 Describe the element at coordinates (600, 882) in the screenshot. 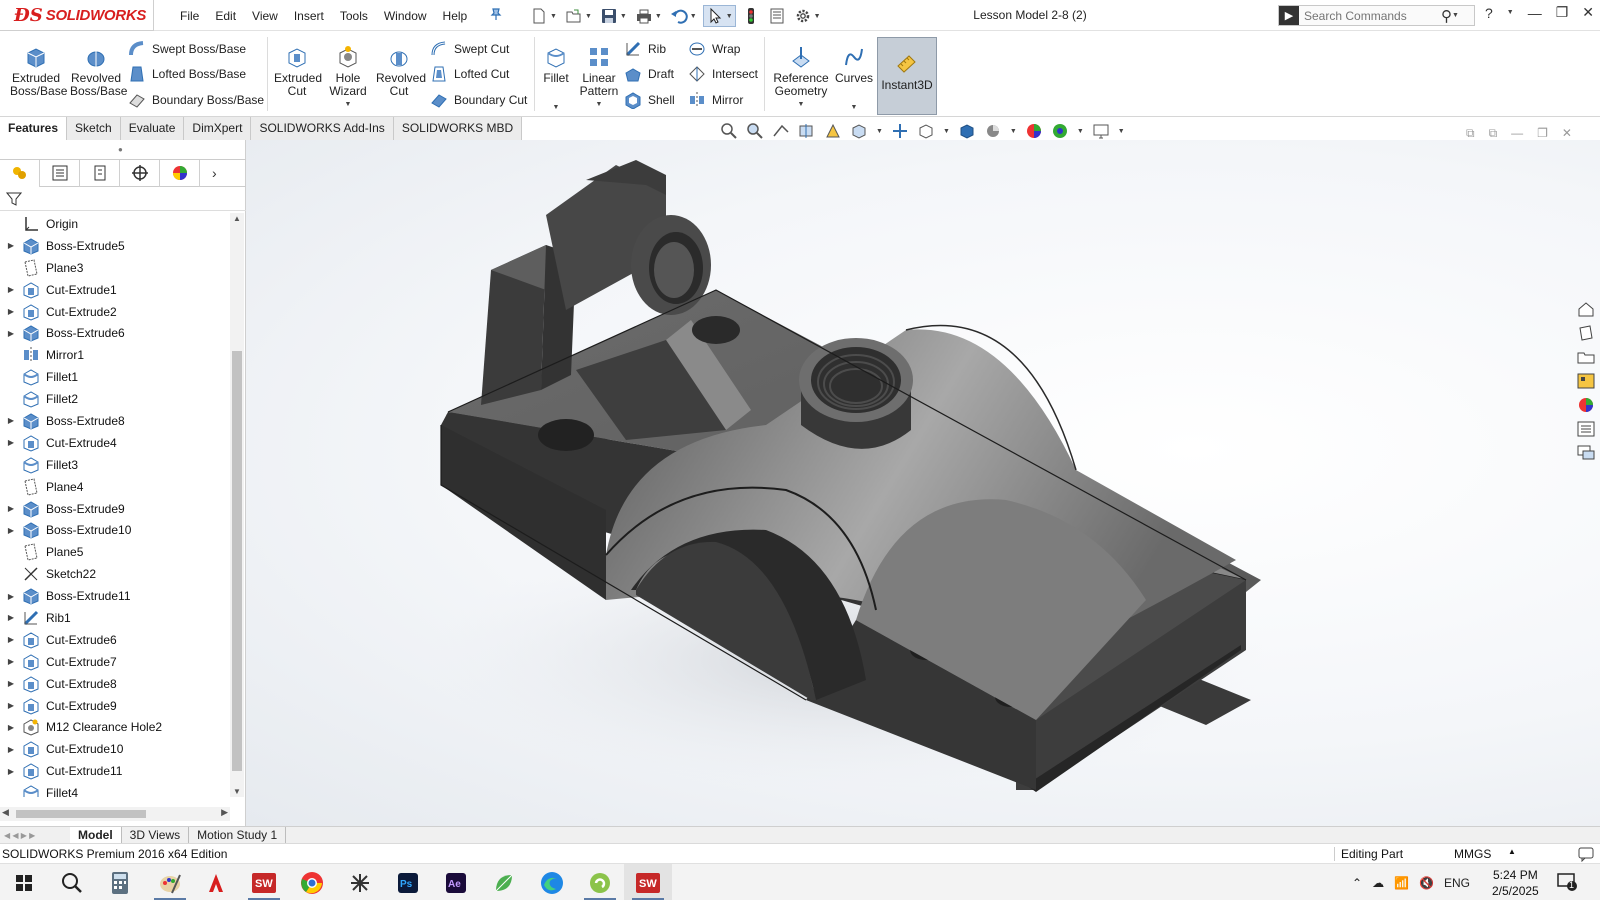

I see `green-app` at that location.